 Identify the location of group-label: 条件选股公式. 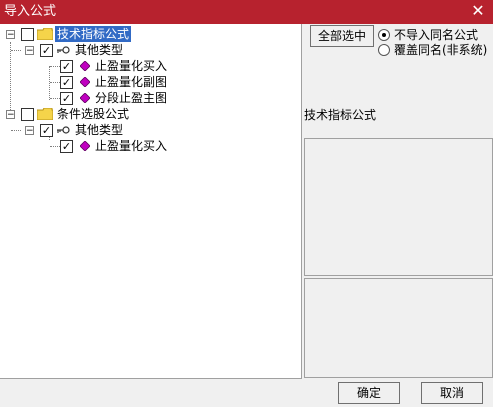
(93, 114).